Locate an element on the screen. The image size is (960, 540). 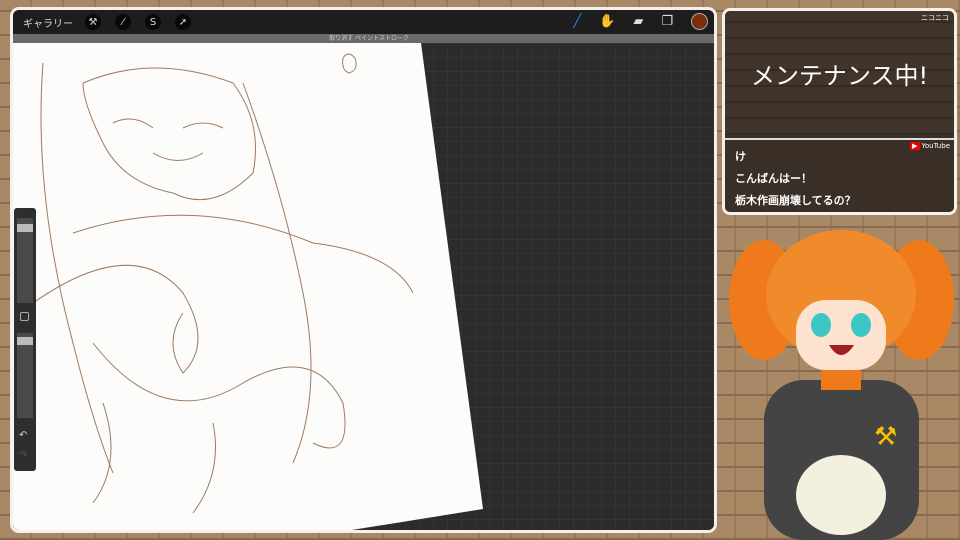
eyedropper-button is located at coordinates (24, 316).